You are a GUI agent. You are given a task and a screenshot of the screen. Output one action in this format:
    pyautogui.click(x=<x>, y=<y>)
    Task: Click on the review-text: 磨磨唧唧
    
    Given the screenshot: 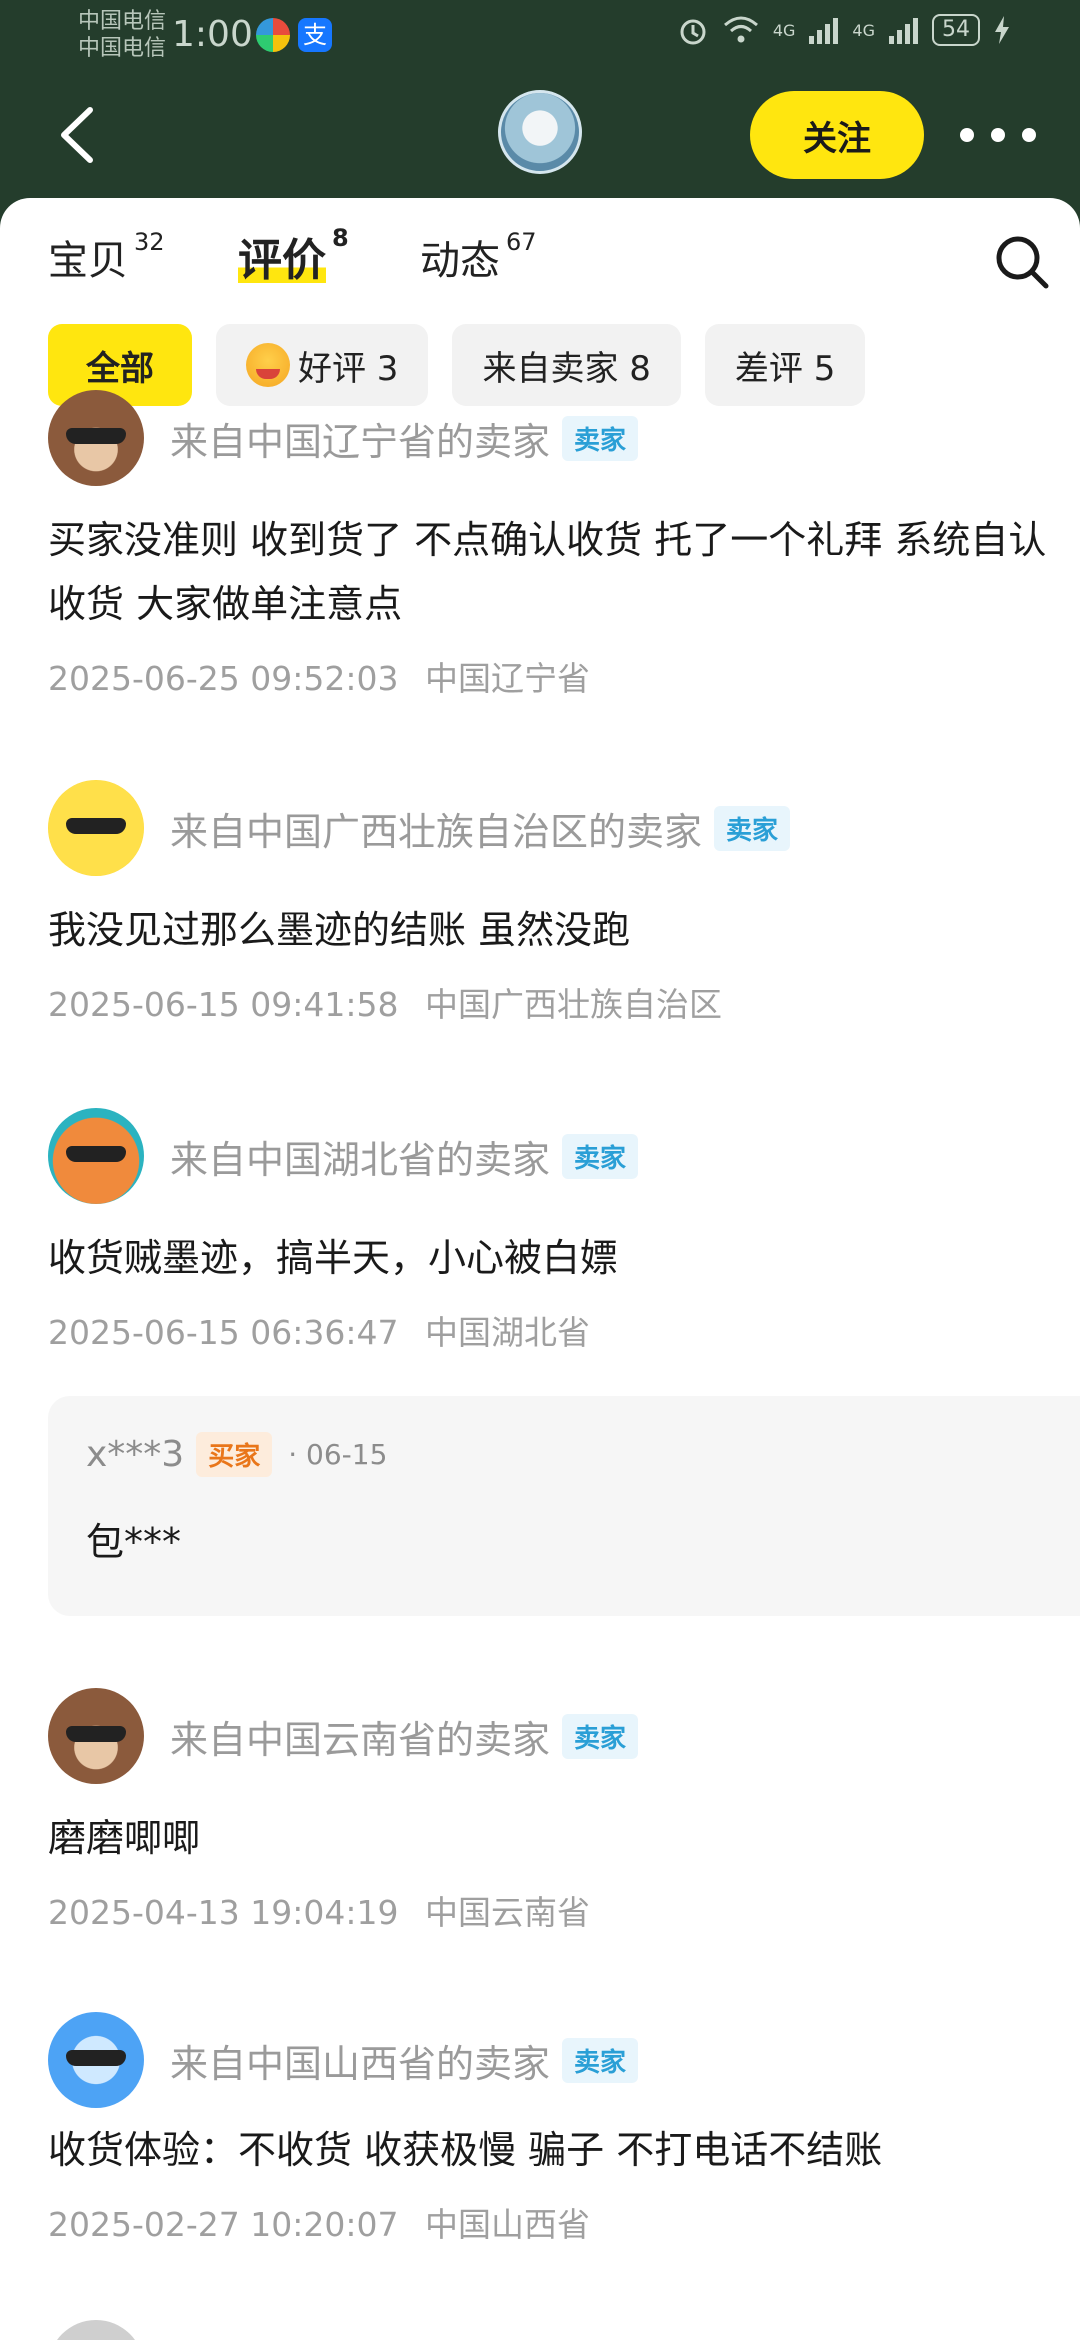 What is the action you would take?
    pyautogui.click(x=124, y=1838)
    